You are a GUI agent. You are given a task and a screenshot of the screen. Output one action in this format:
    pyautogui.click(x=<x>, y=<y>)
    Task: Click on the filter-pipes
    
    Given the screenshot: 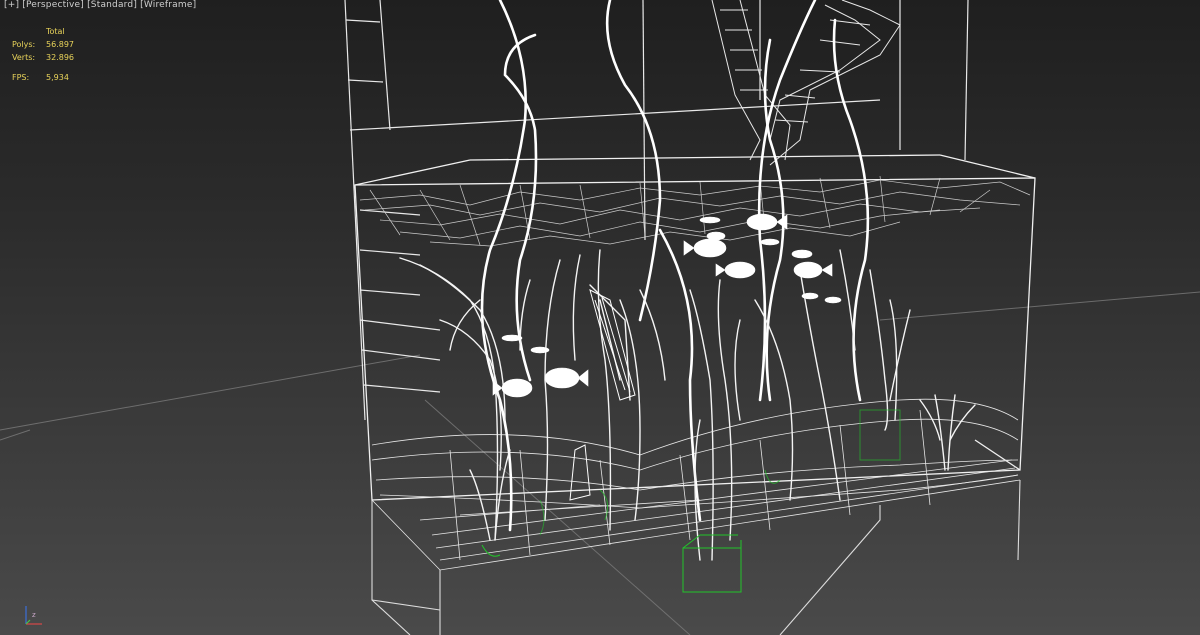 What is the action you would take?
    pyautogui.click(x=806, y=83)
    